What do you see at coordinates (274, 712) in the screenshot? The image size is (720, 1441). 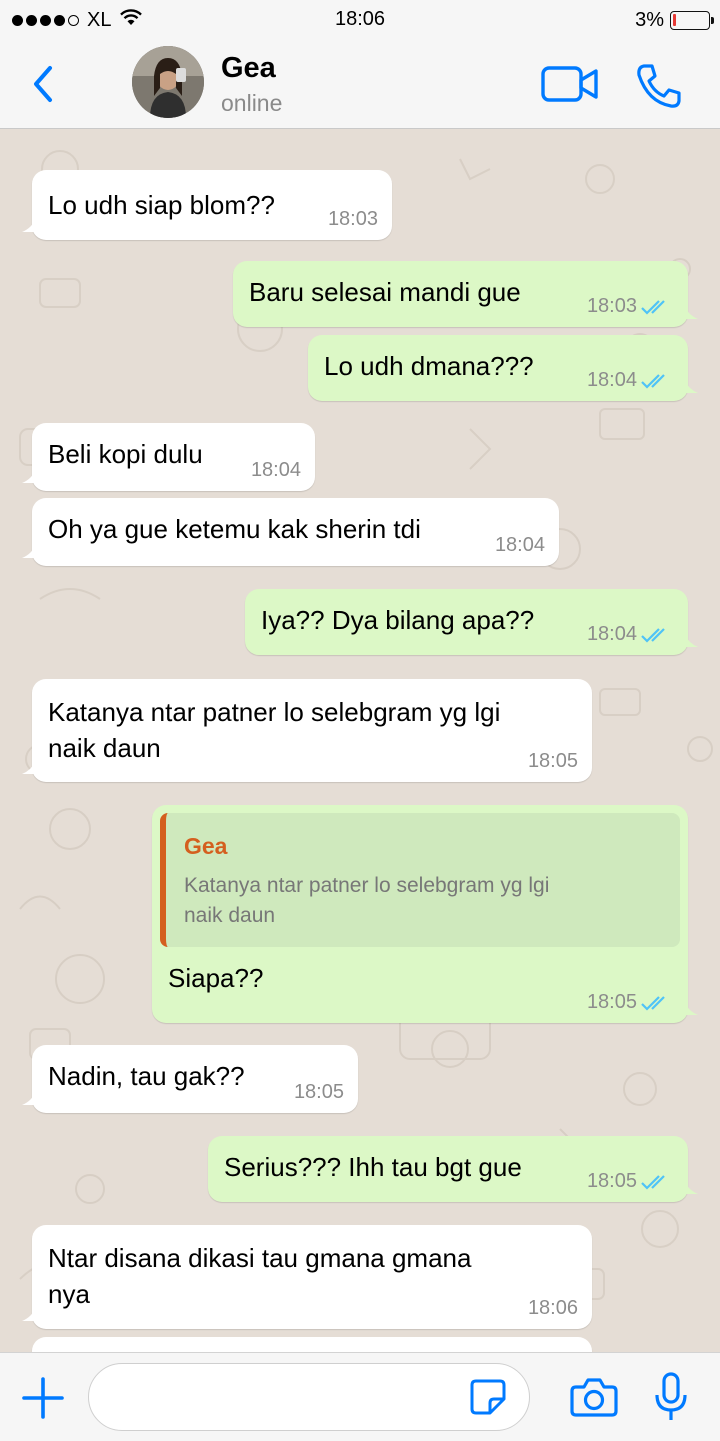 I see `message-text-line-1: Katanya ntar patner lo selebgram yg lgi` at bounding box center [274, 712].